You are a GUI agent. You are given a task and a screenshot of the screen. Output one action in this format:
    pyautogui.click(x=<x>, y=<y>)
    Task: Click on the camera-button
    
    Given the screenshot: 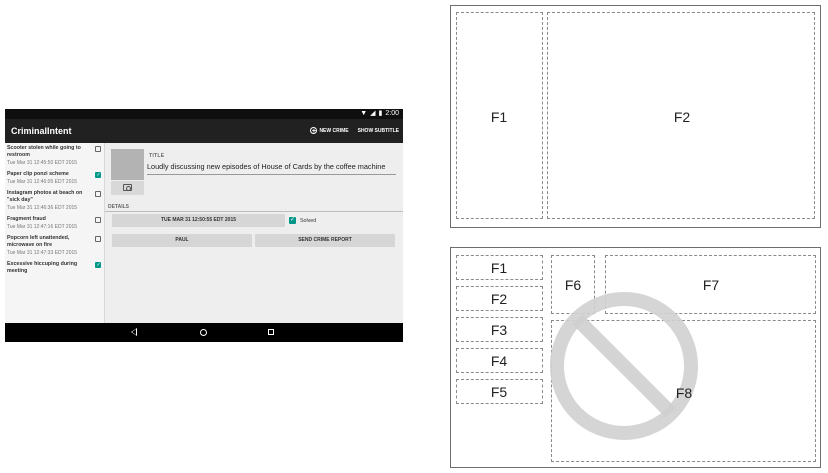 What is the action you would take?
    pyautogui.click(x=127, y=188)
    